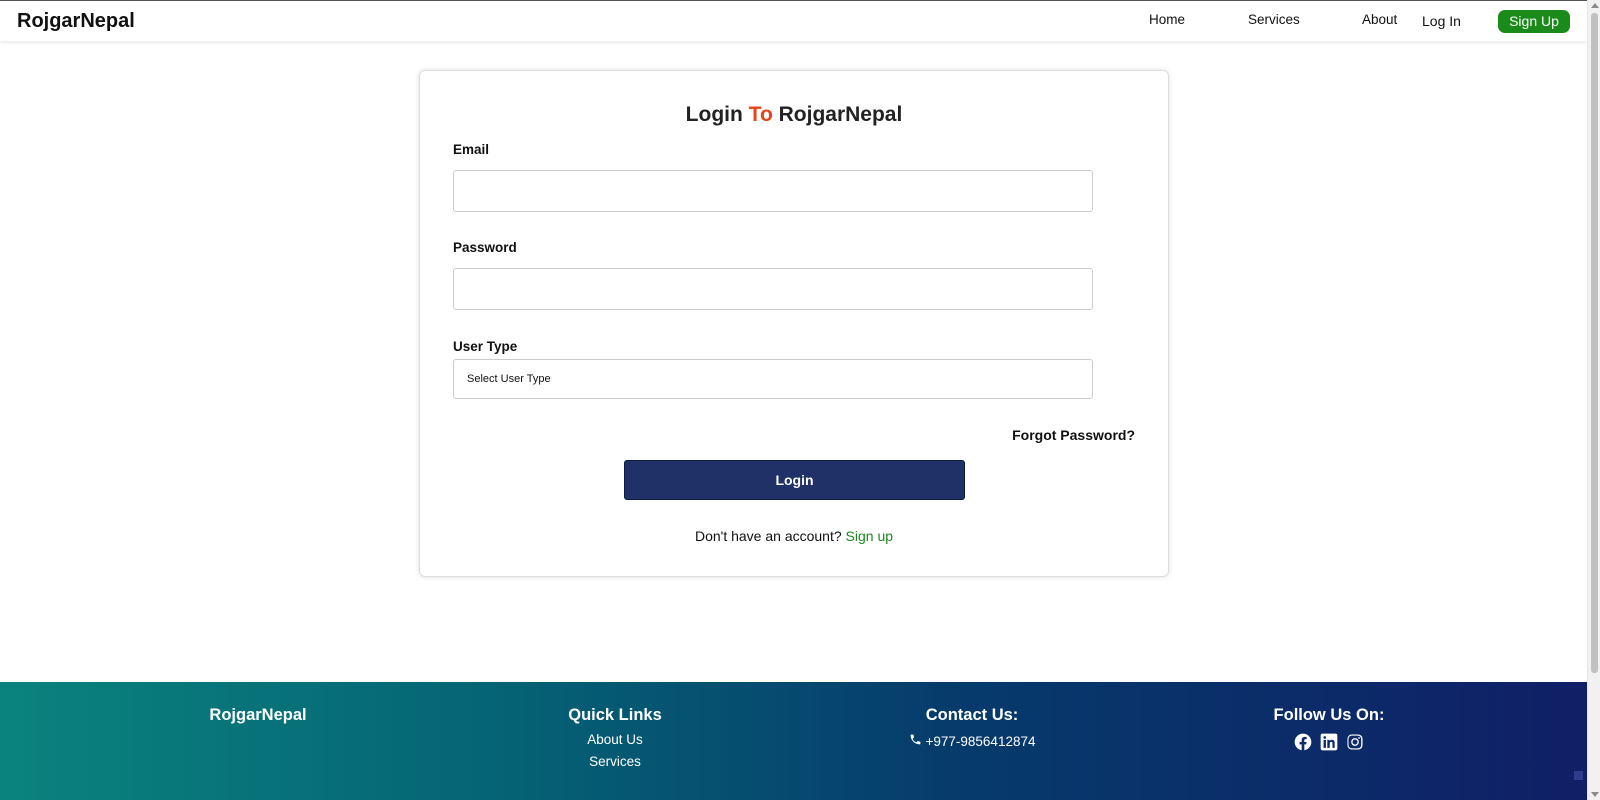 Image resolution: width=1600 pixels, height=800 pixels. I want to click on brand-logo-text: RojgarNepal, so click(76, 21).